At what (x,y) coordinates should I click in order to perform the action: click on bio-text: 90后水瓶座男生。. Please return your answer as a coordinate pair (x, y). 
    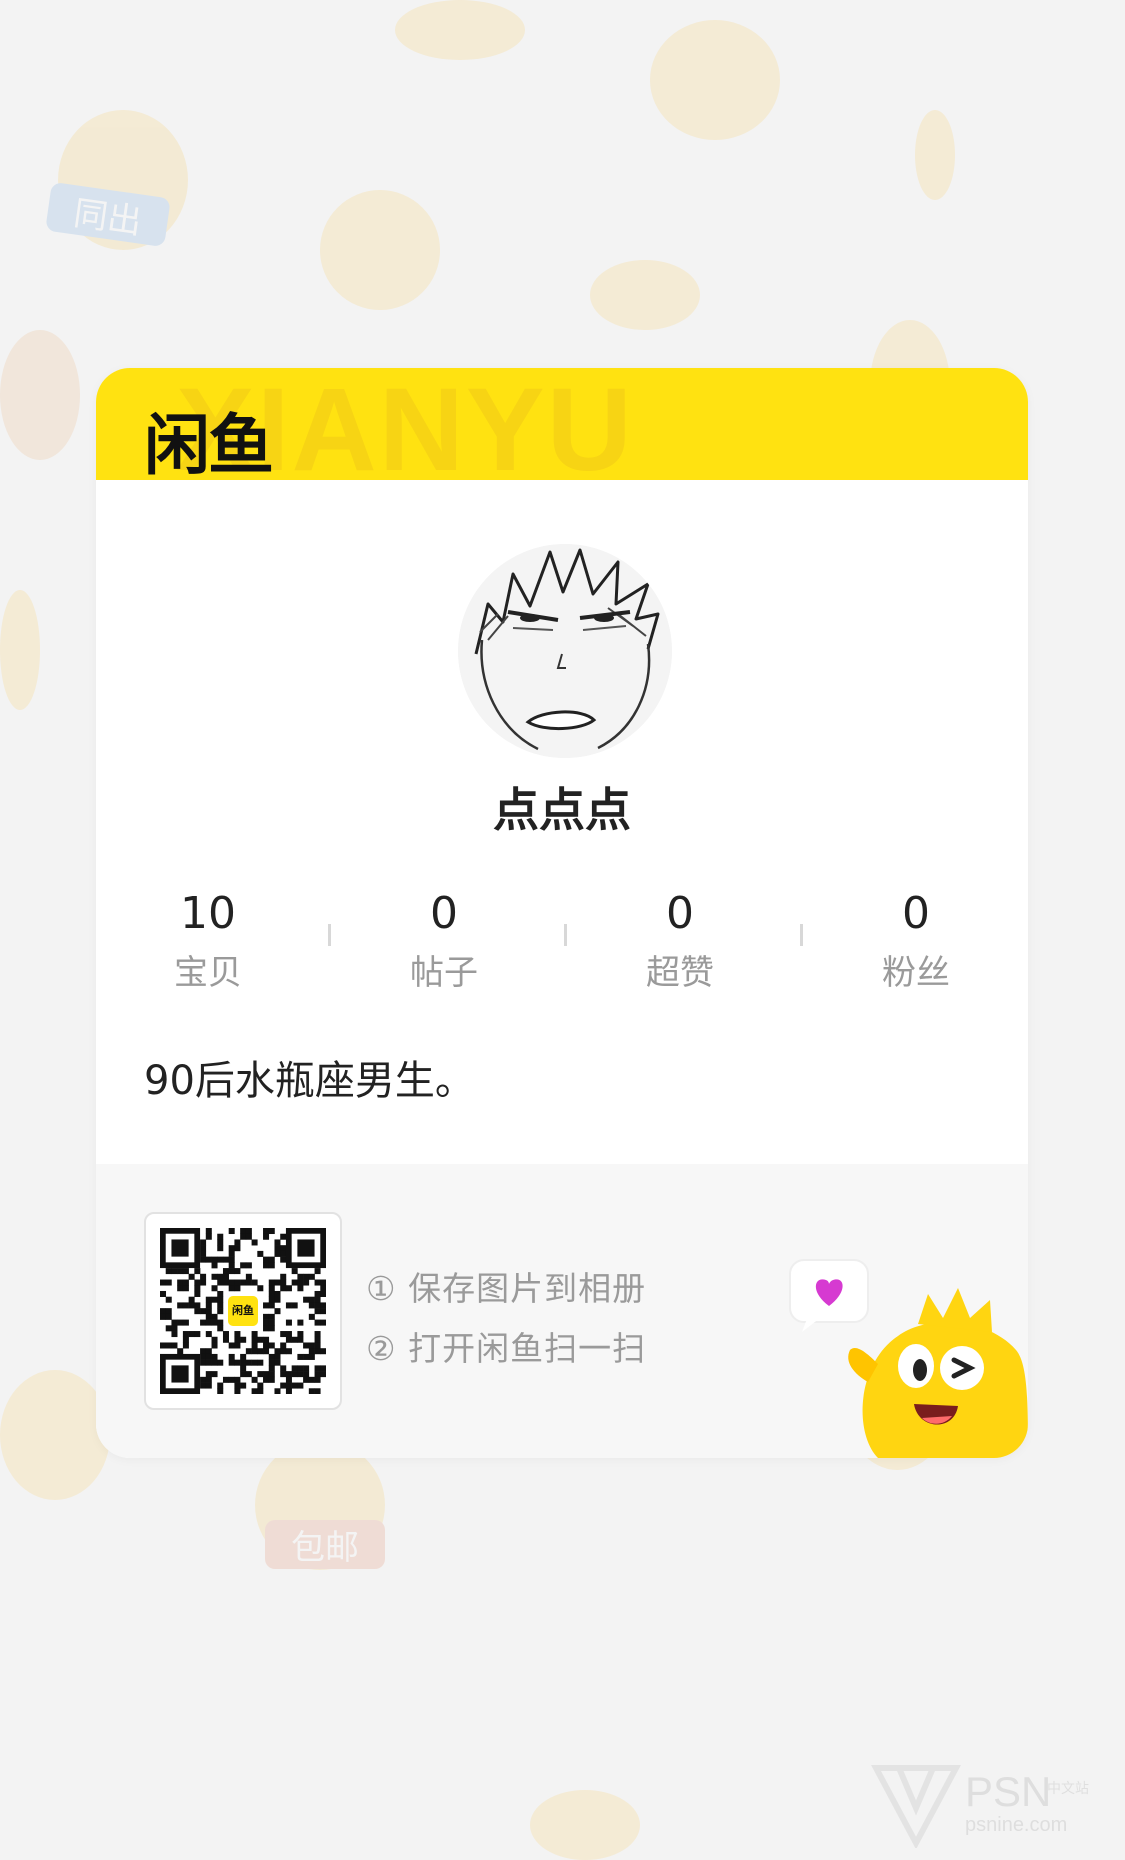
    Looking at the image, I should click on (309, 1081).